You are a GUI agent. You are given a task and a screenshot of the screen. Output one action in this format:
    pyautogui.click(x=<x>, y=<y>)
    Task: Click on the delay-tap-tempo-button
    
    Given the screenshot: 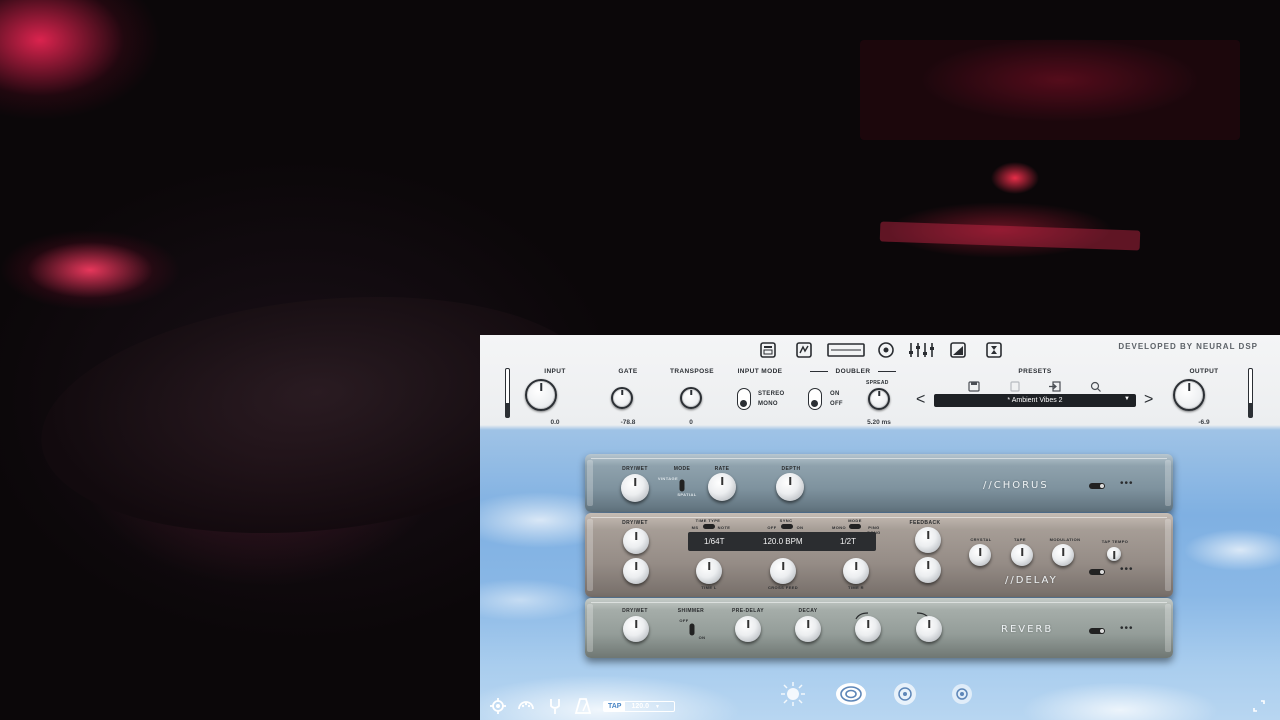 What is the action you would take?
    pyautogui.click(x=1114, y=554)
    